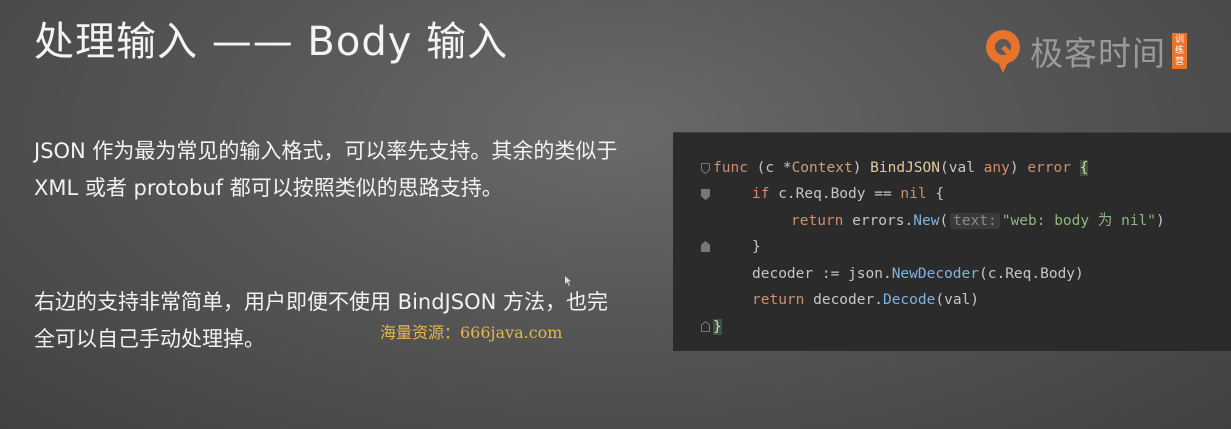 This screenshot has height=429, width=1231. Describe the element at coordinates (913, 194) in the screenshot. I see `code-keyword: nil` at that location.